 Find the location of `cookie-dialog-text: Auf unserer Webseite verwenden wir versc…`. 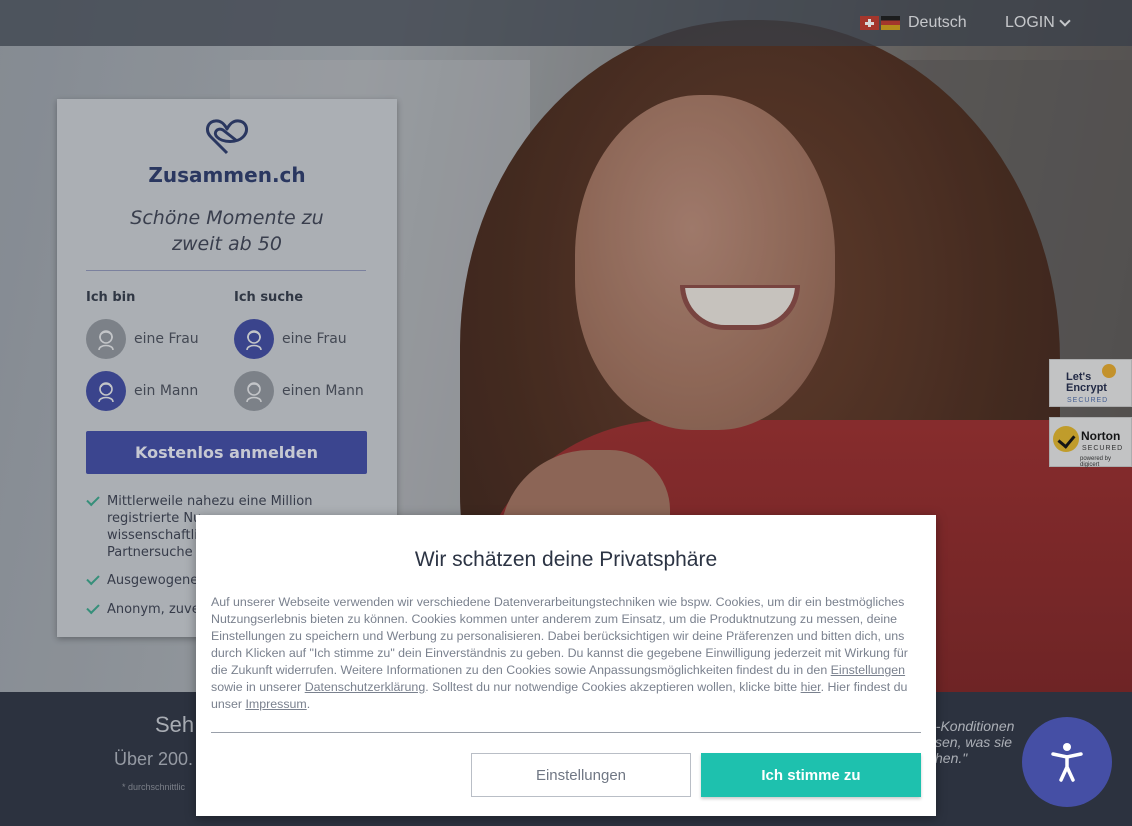

cookie-dialog-text: Auf unserer Webseite verwenden wir versc… is located at coordinates (566, 653).